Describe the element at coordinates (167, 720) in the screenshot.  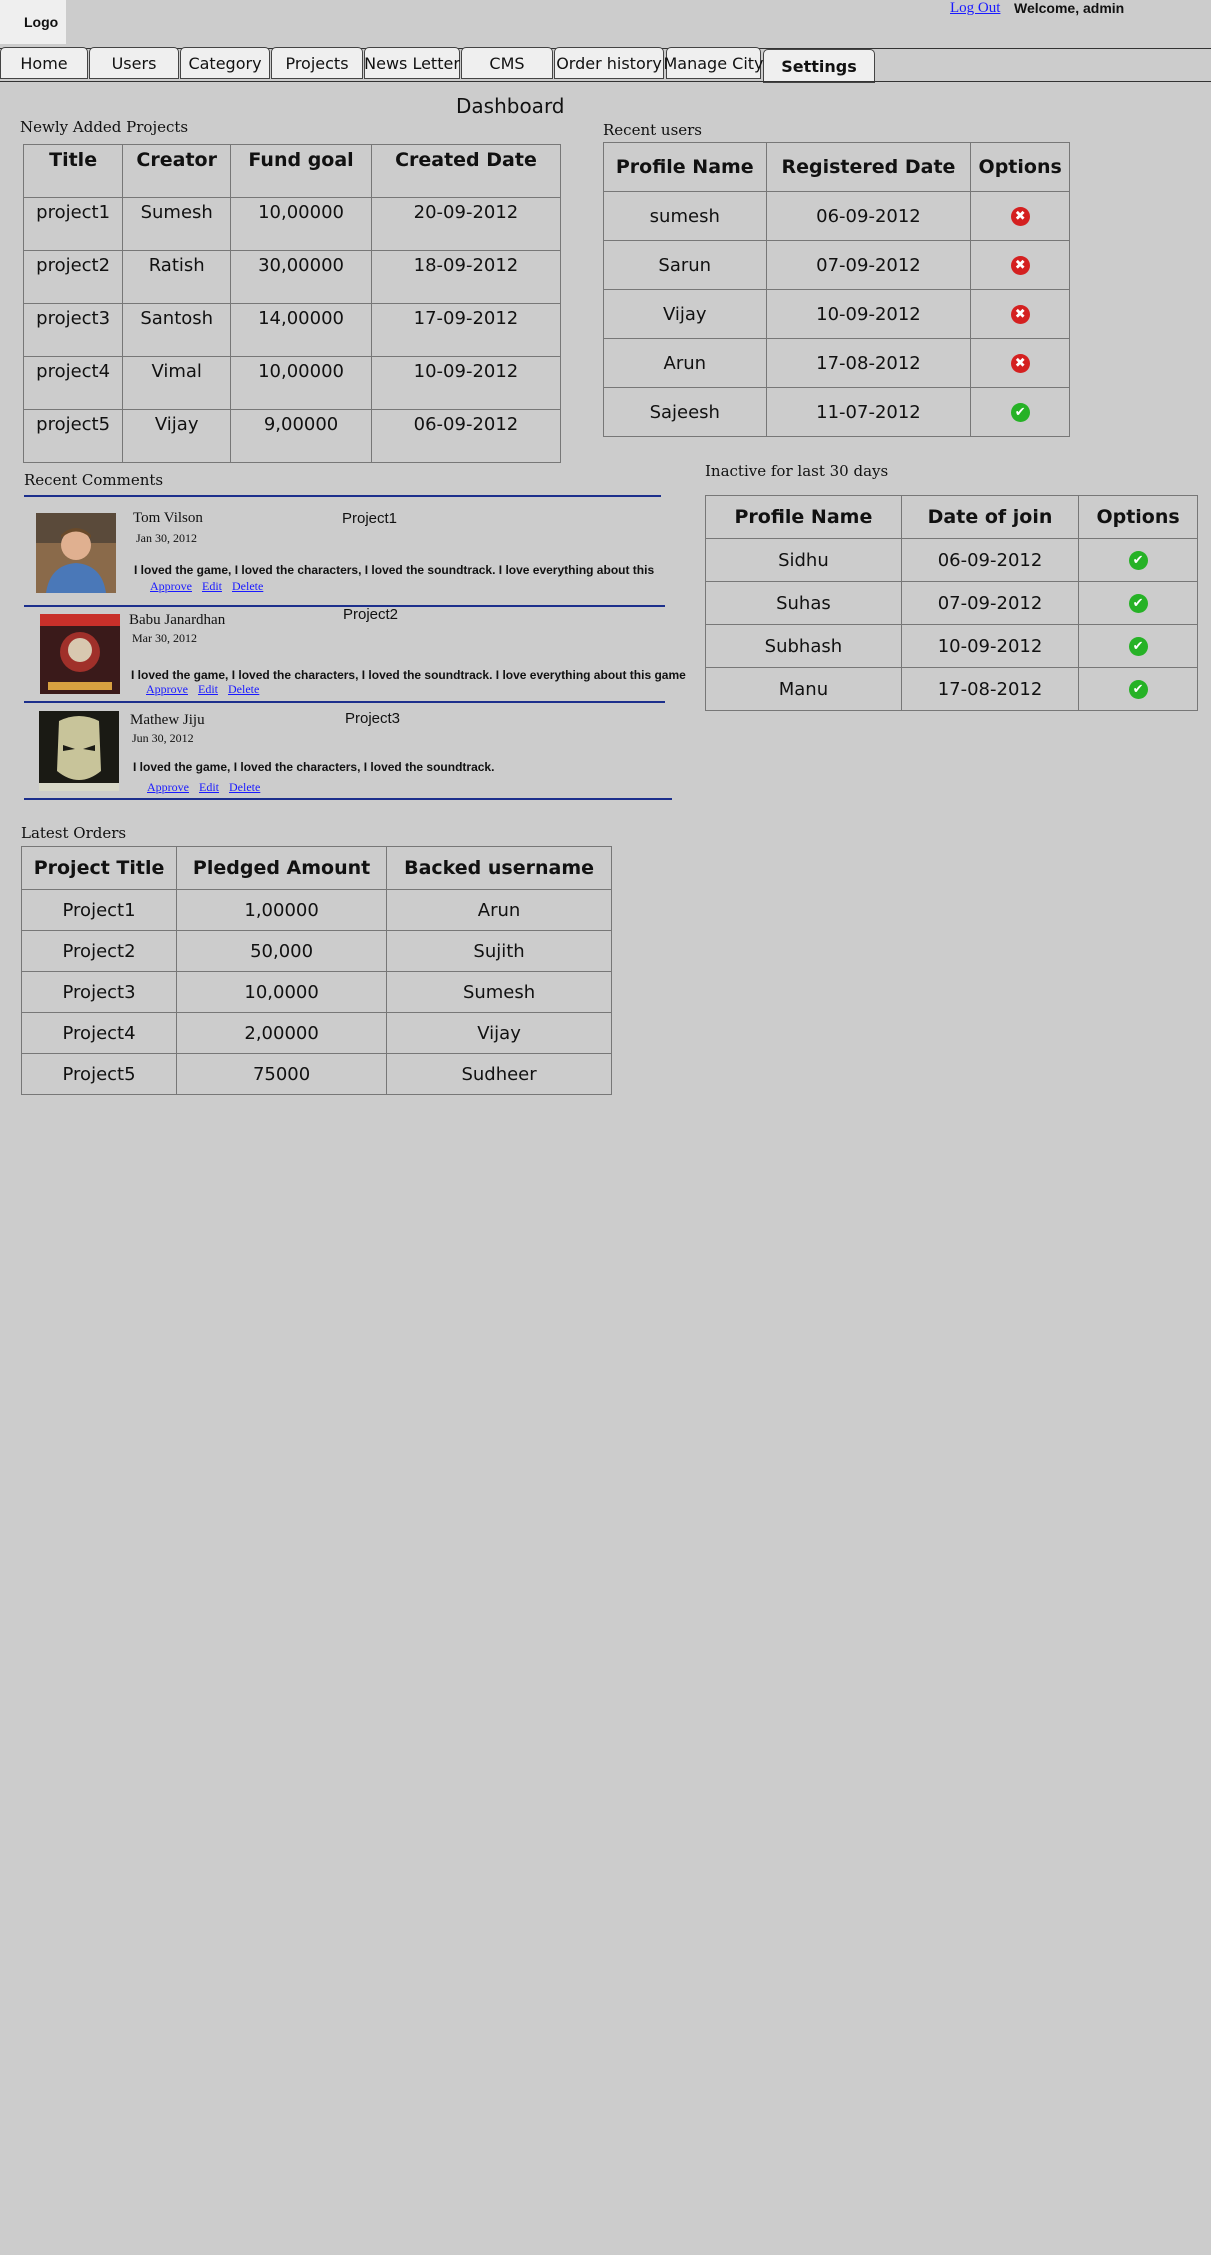
I see `comment-author: Mathew Jiju` at that location.